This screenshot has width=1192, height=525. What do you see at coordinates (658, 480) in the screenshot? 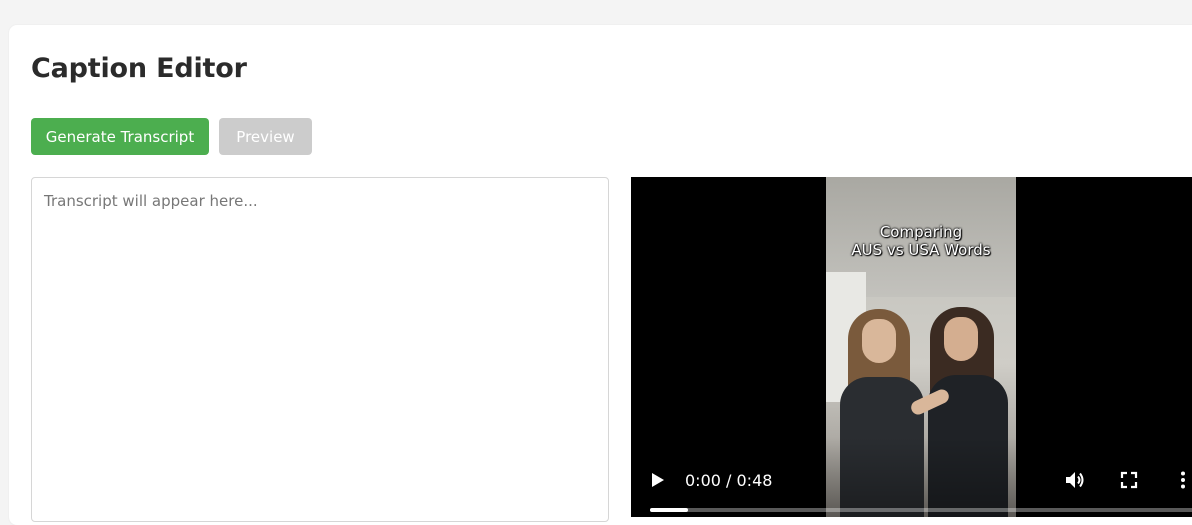
I see `play-icon` at bounding box center [658, 480].